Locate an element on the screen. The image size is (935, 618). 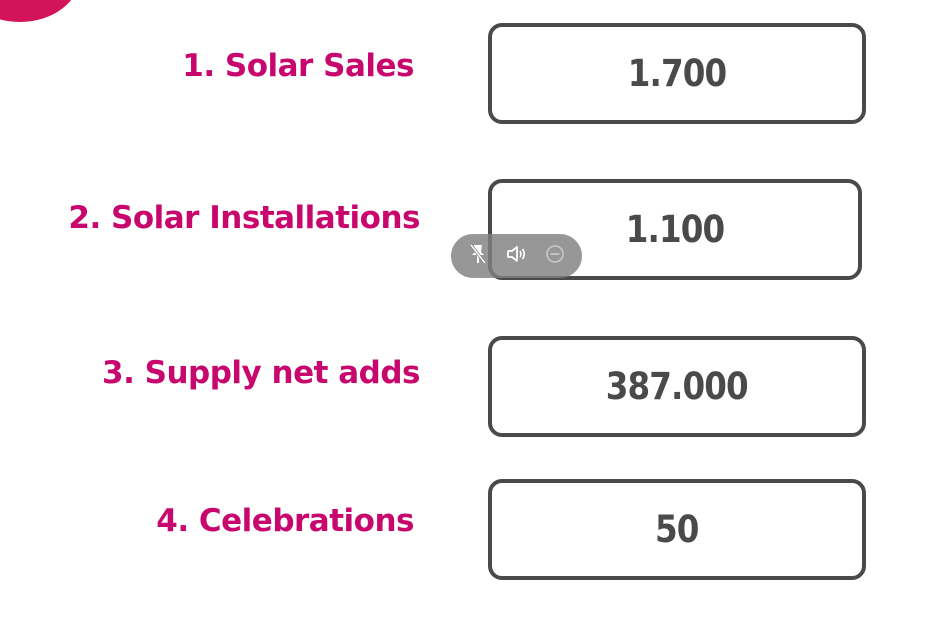
metric-value-solar-sales: 1.700 is located at coordinates (677, 73).